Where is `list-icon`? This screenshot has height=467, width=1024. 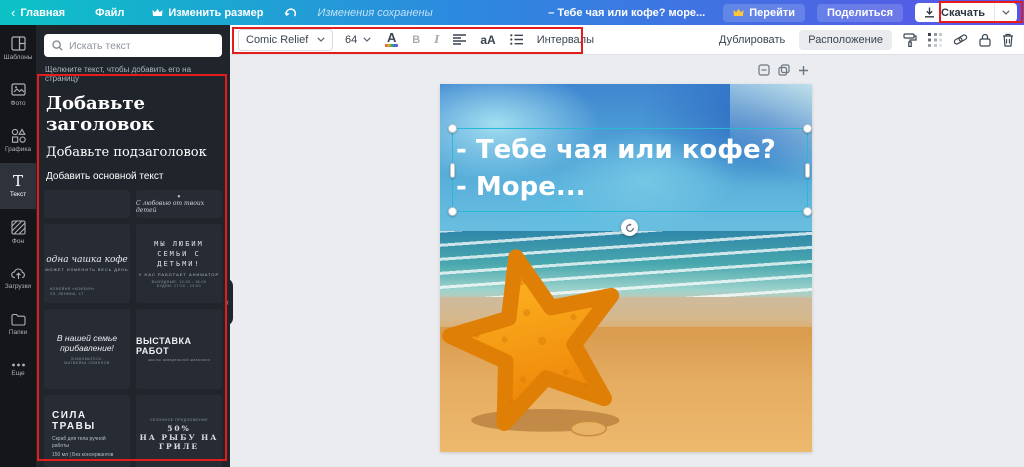 list-icon is located at coordinates (516, 39).